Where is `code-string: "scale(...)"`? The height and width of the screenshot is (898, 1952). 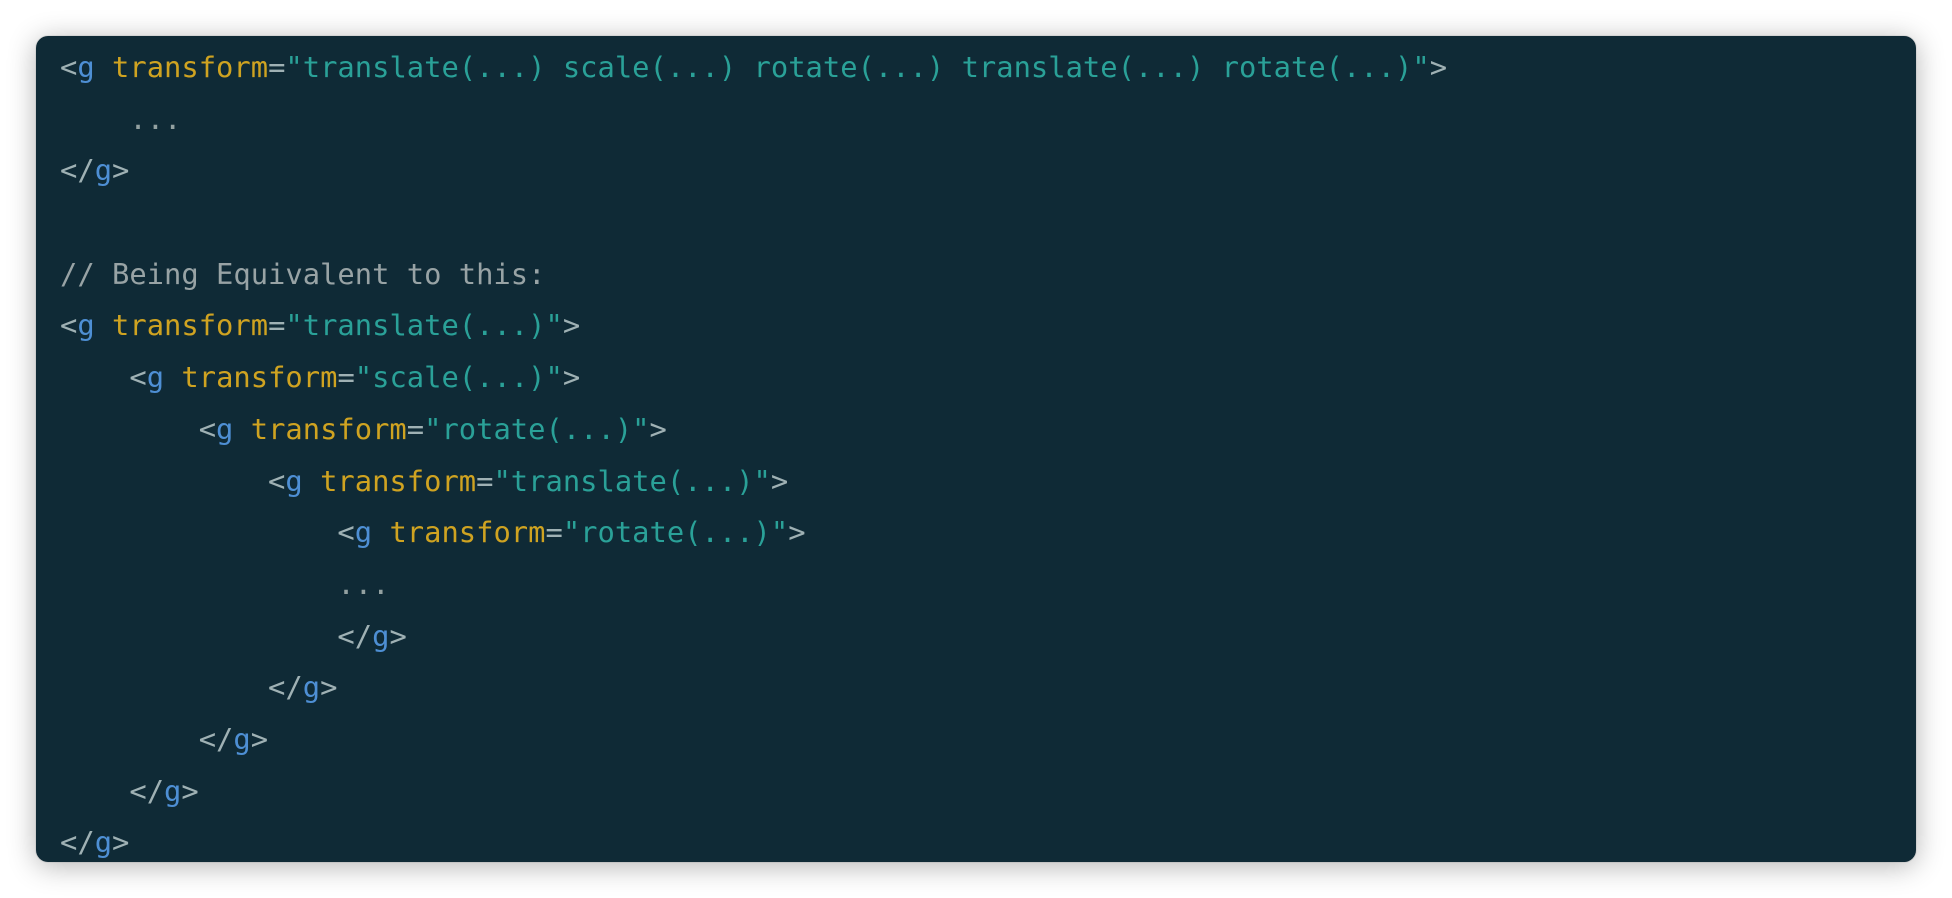 code-string: "scale(...)" is located at coordinates (458, 377).